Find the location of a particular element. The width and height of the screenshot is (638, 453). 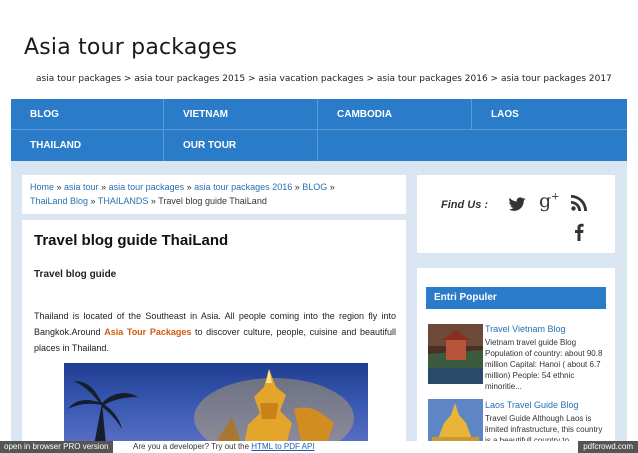

thailand-temple-image is located at coordinates (216, 404).